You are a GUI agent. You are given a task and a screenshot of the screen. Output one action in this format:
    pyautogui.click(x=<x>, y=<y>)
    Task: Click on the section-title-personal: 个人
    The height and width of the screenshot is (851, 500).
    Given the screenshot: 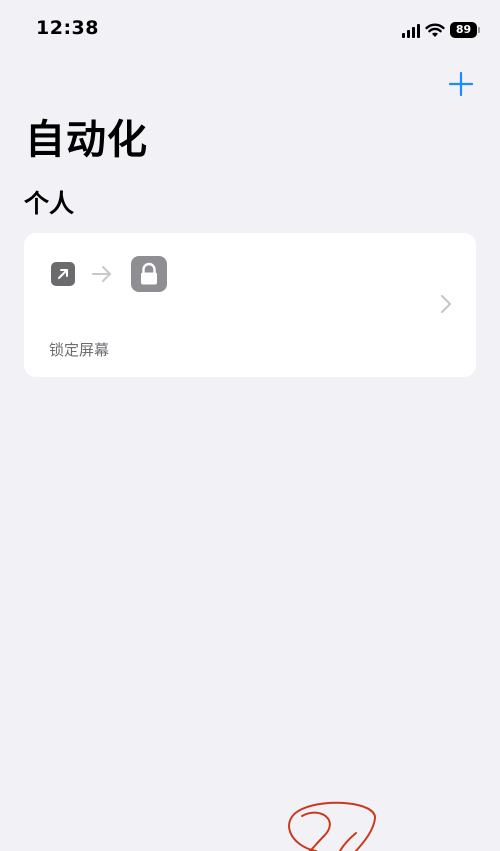 What is the action you would take?
    pyautogui.click(x=49, y=203)
    